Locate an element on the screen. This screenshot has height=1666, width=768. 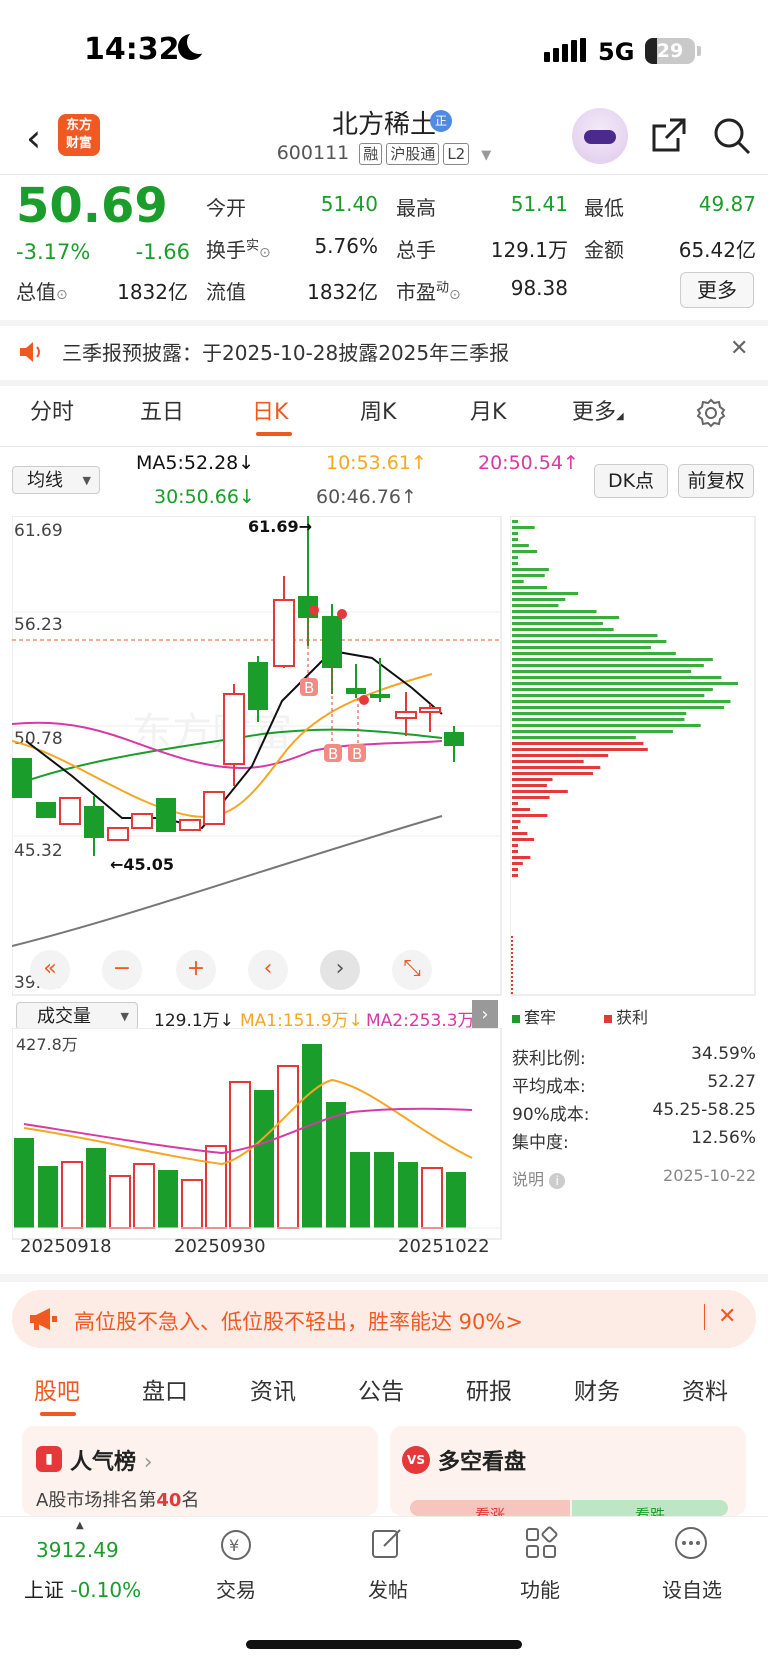
tab-weekly-k: 周K is located at coordinates (378, 410).